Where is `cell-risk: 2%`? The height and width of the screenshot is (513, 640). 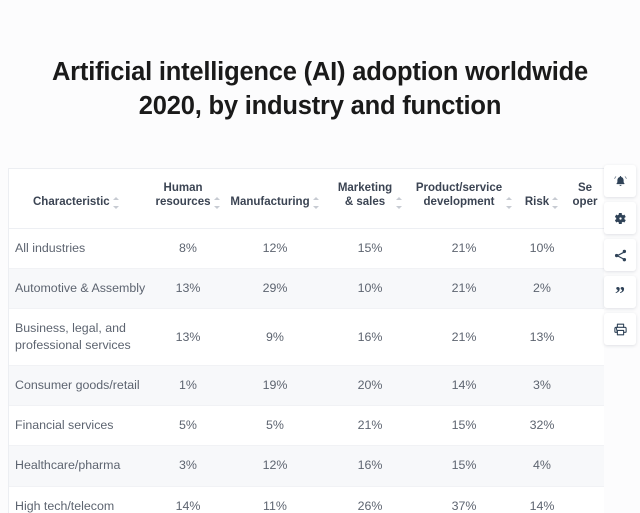 cell-risk: 2% is located at coordinates (542, 288).